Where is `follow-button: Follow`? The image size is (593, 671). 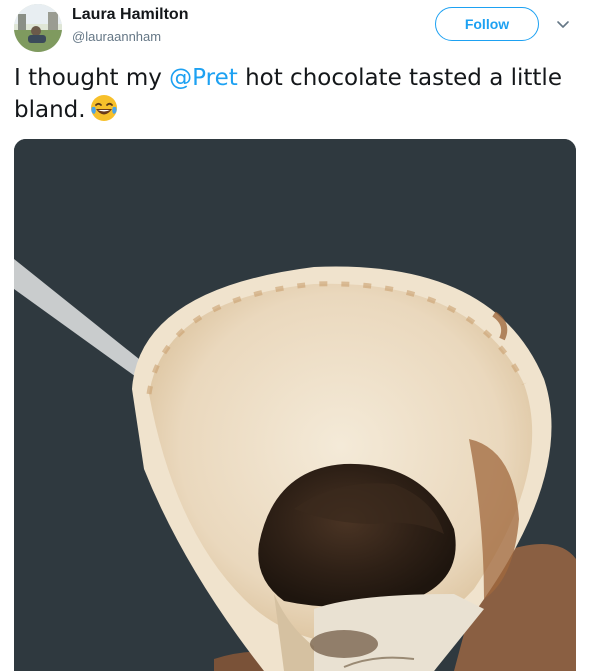 follow-button: Follow is located at coordinates (487, 24).